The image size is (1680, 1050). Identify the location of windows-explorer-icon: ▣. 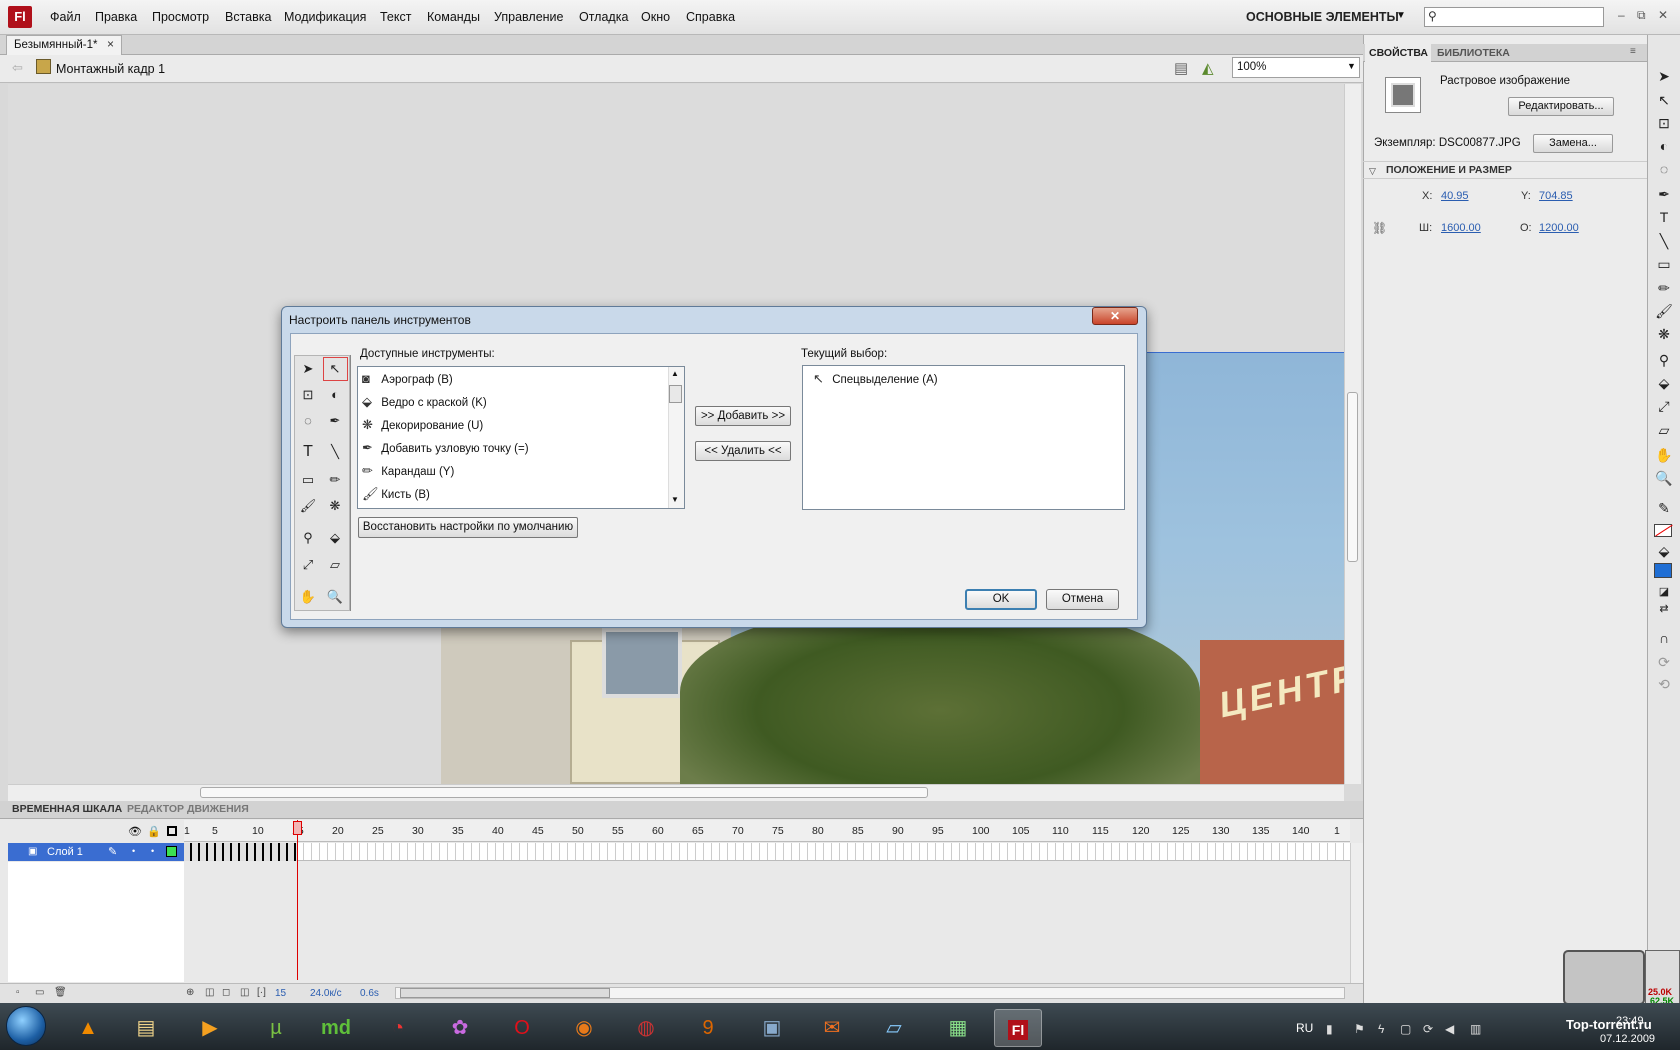
(772, 1028).